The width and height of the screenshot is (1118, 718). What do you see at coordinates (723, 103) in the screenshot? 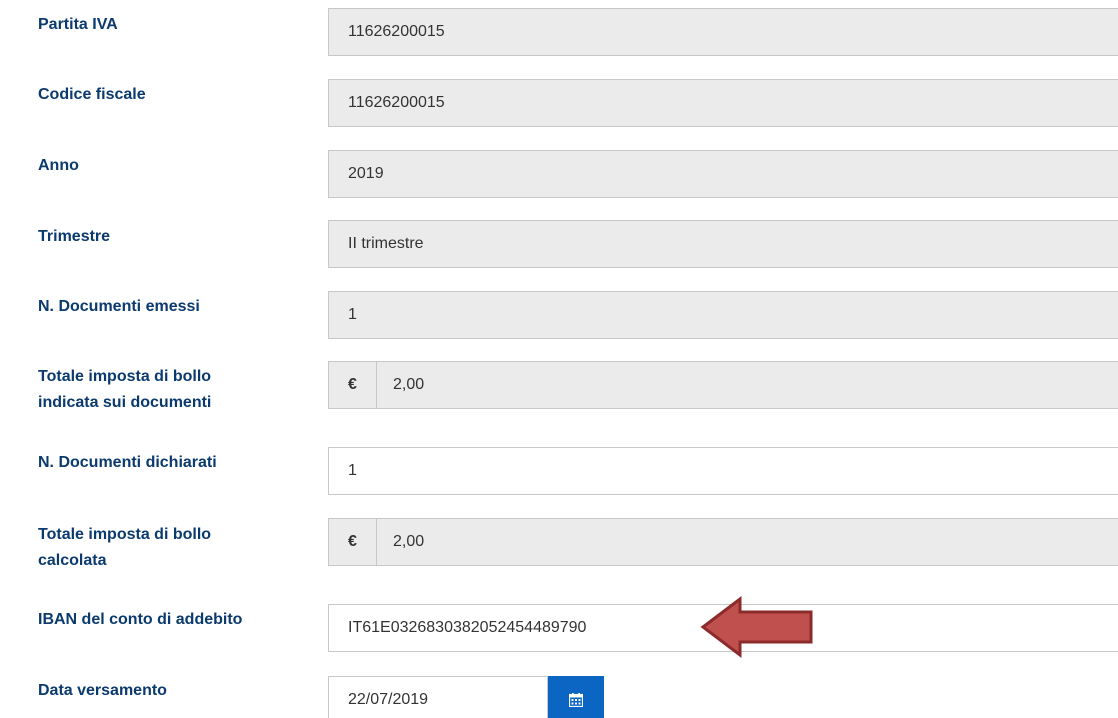
I see `codice-fiscale-field: 11626200015` at bounding box center [723, 103].